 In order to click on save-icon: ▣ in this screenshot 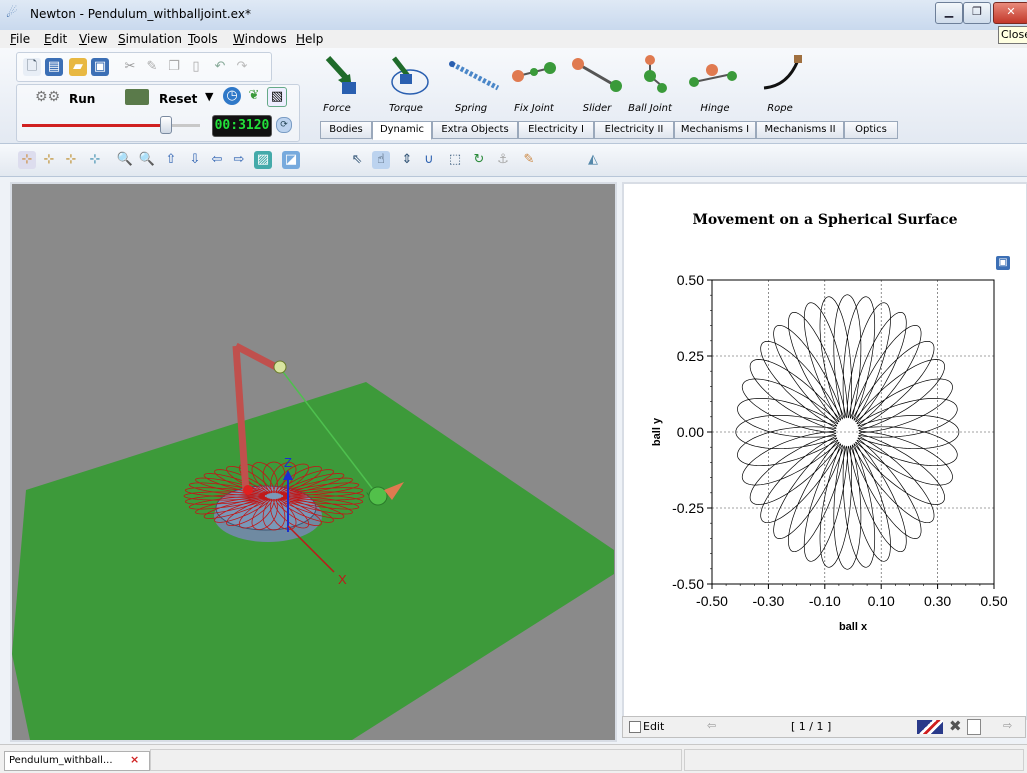, I will do `click(100, 67)`.